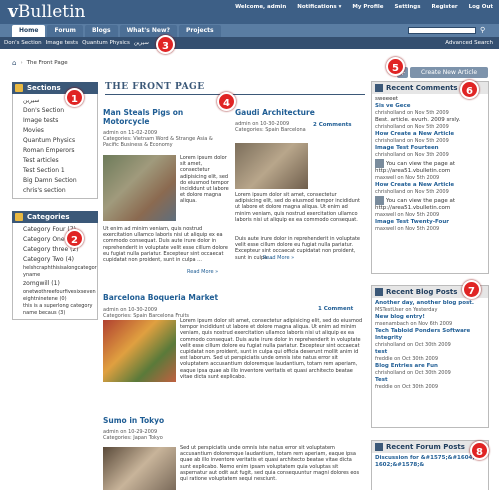 Image resolution: width=499 pixels, height=490 pixels. Describe the element at coordinates (226, 101) in the screenshot. I see `callout-badge-4: 4` at that location.